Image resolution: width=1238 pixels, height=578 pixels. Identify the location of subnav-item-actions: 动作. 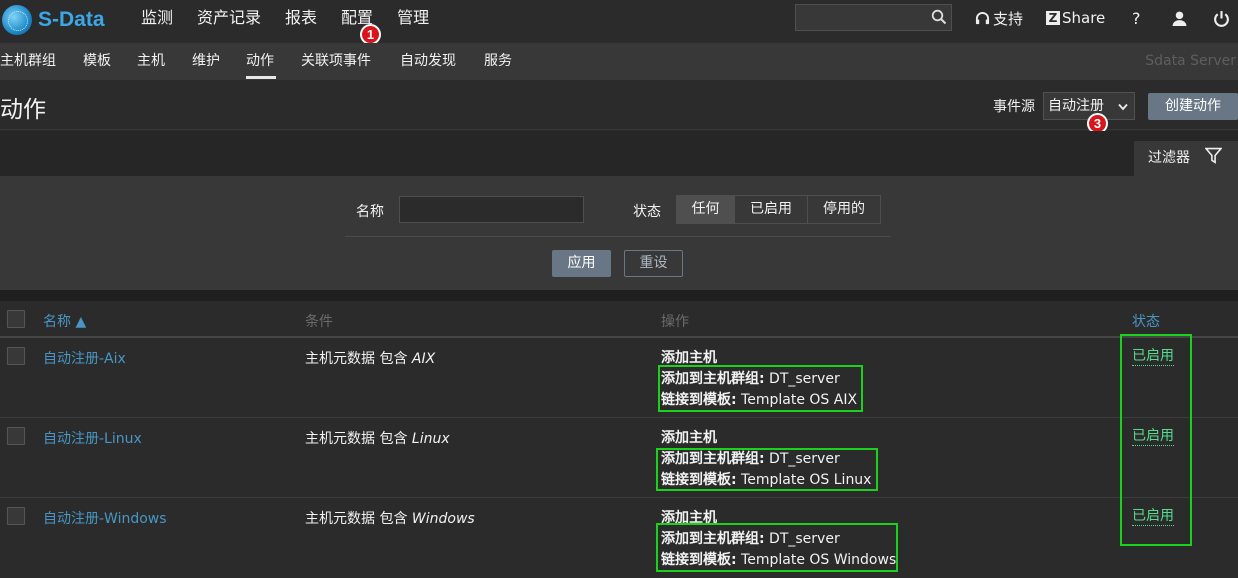
(260, 61).